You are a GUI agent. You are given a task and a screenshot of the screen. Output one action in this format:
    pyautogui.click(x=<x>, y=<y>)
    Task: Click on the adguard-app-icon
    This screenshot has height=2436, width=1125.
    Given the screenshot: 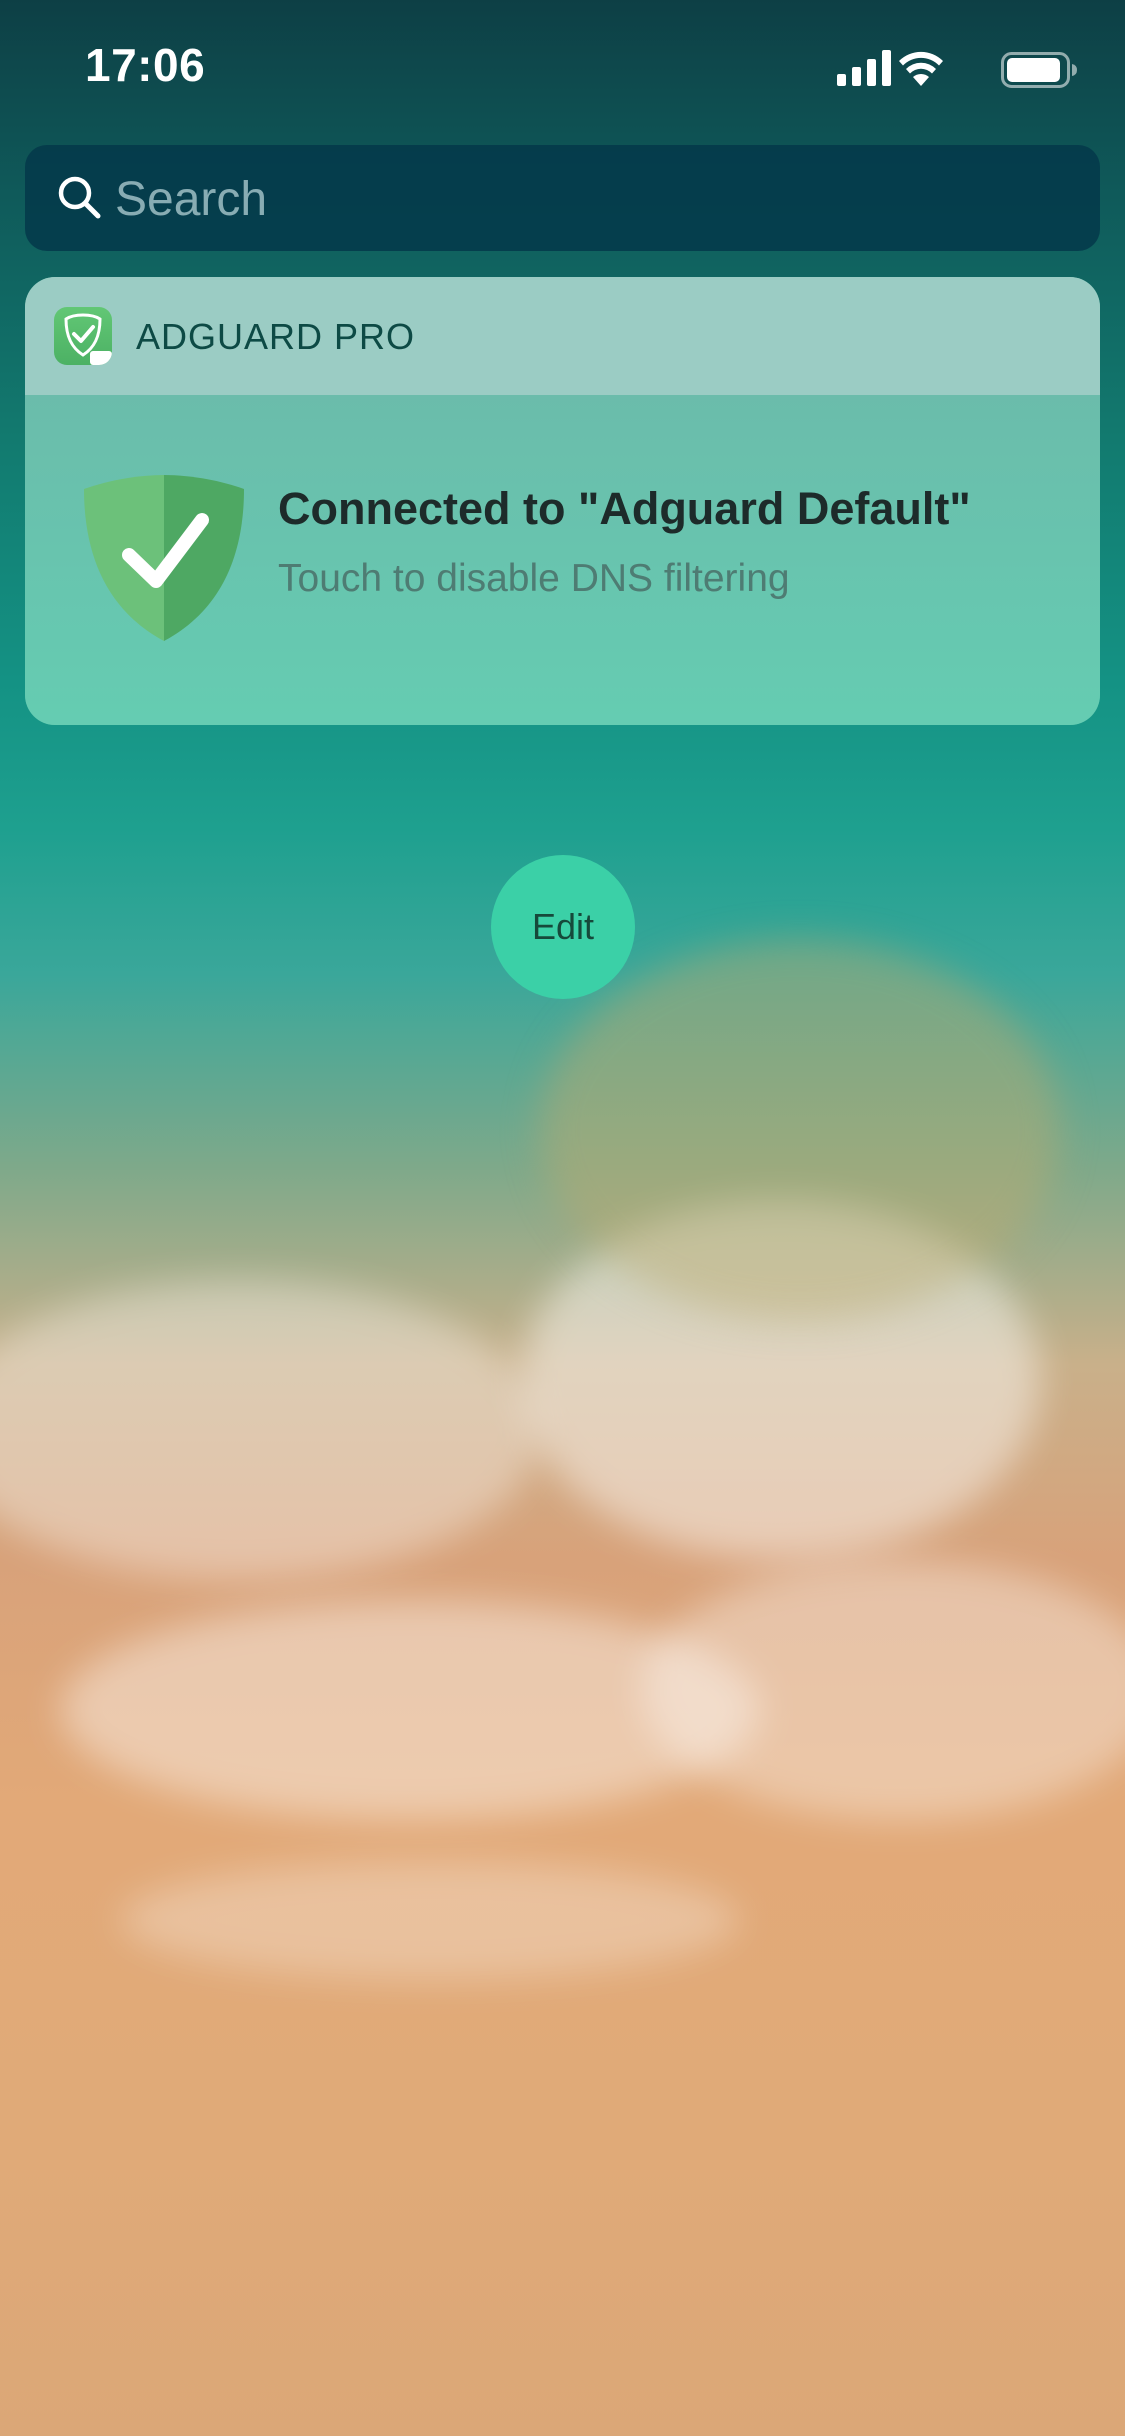 What is the action you would take?
    pyautogui.click(x=83, y=336)
    